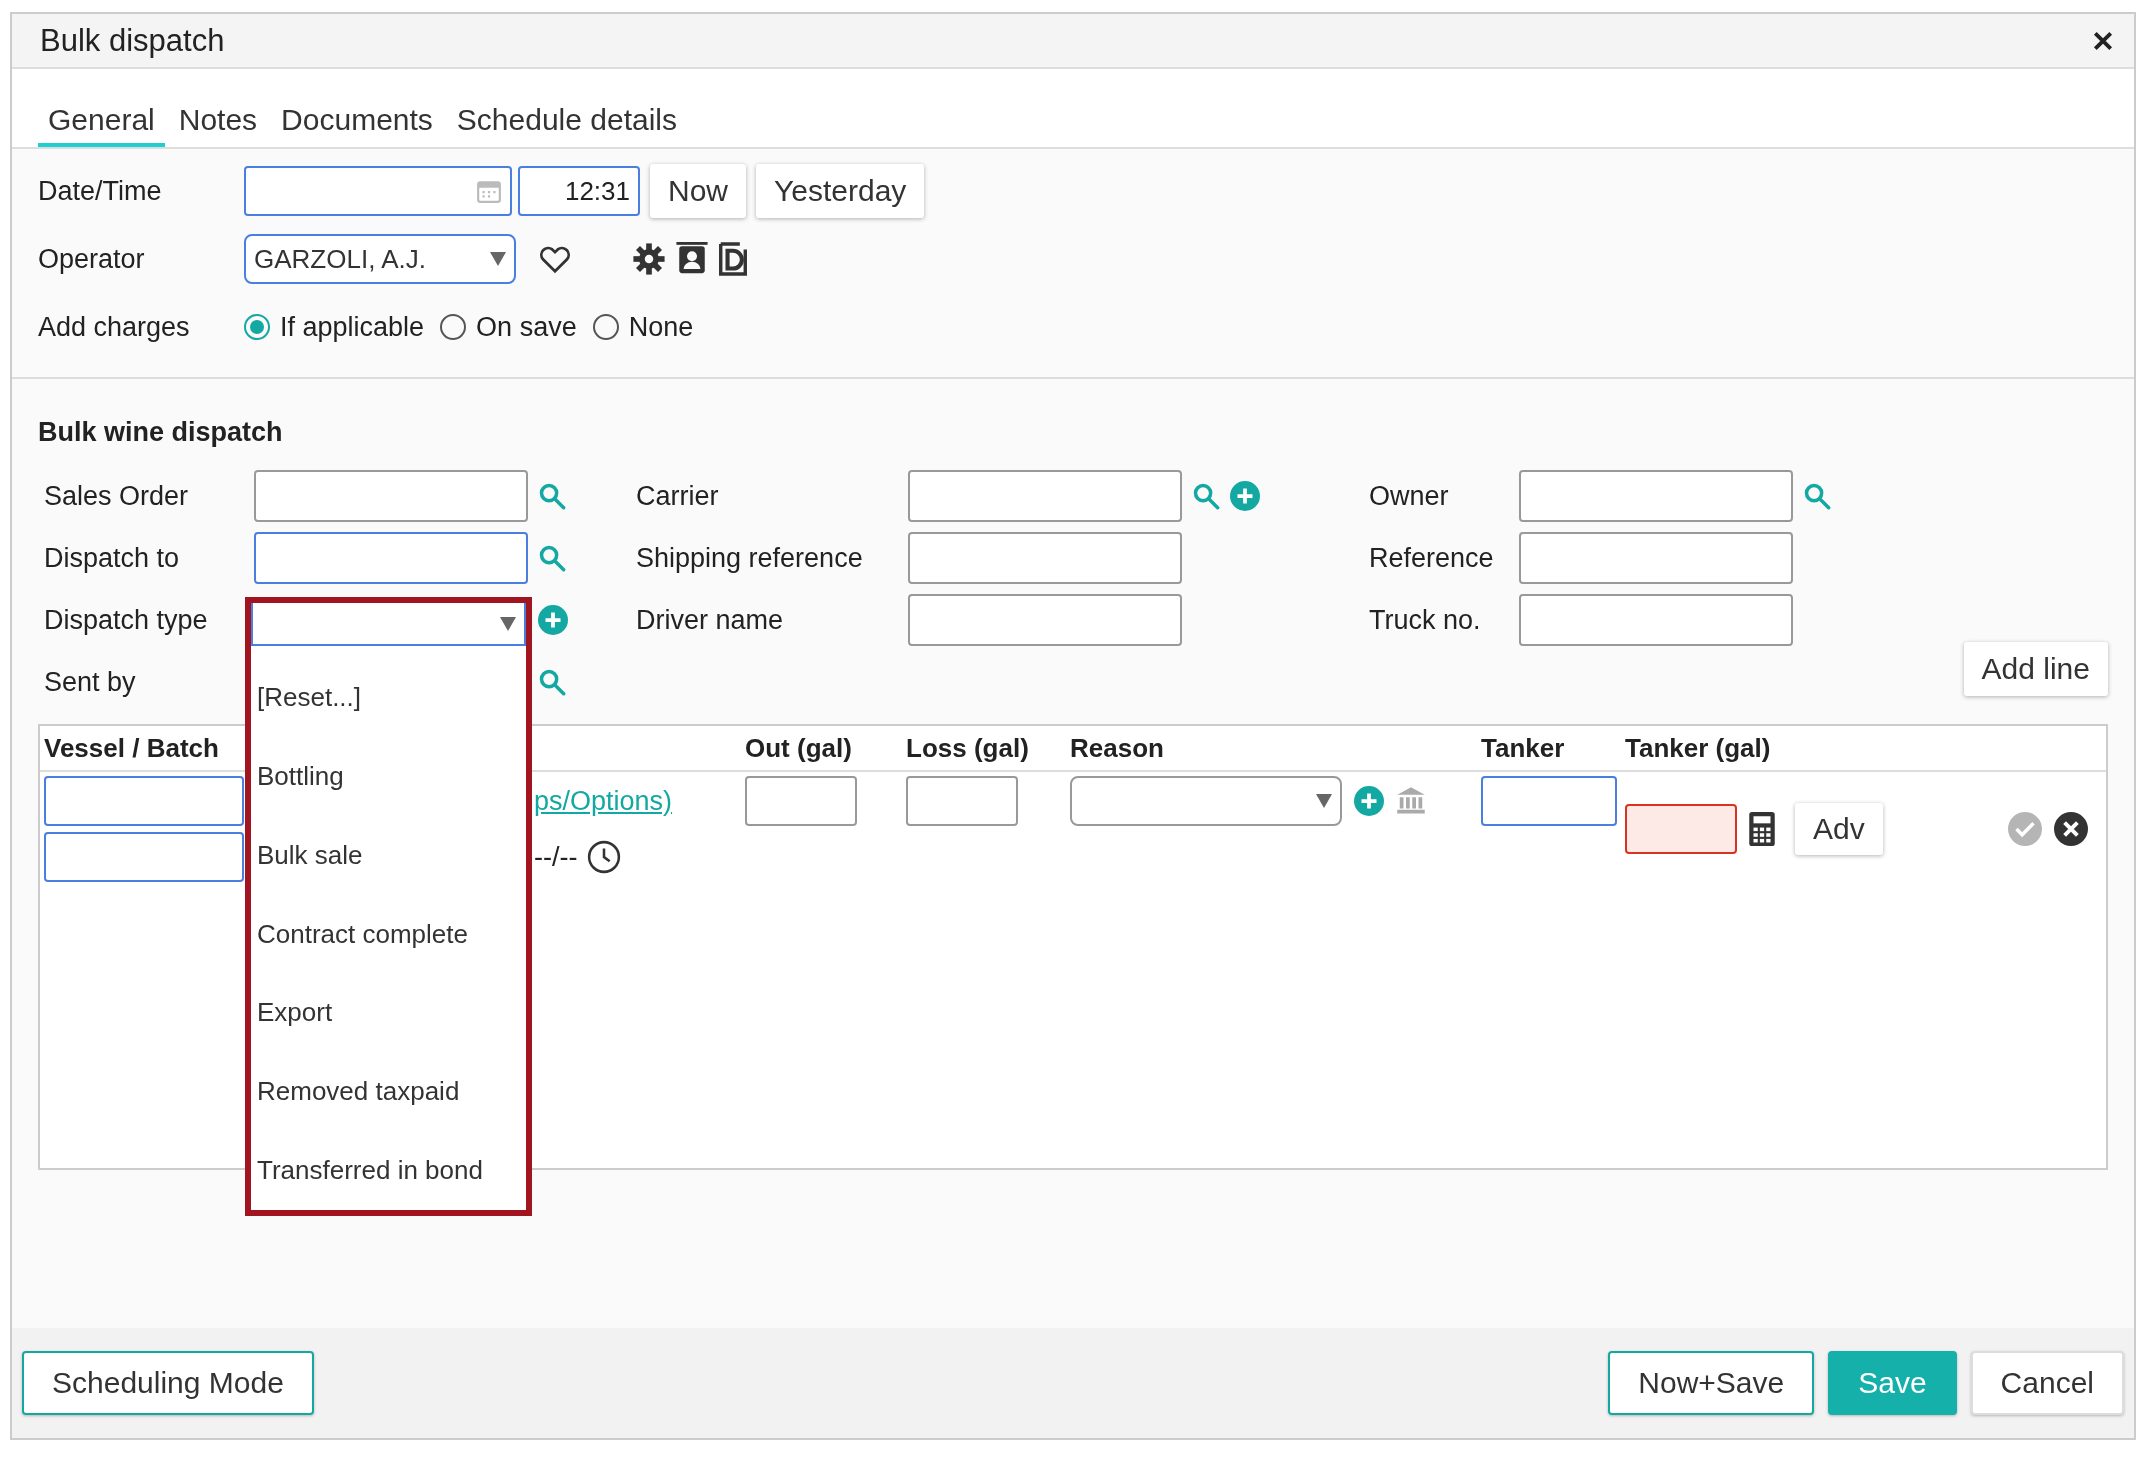  Describe the element at coordinates (566, 125) in the screenshot. I see `tab: Schedule details` at that location.